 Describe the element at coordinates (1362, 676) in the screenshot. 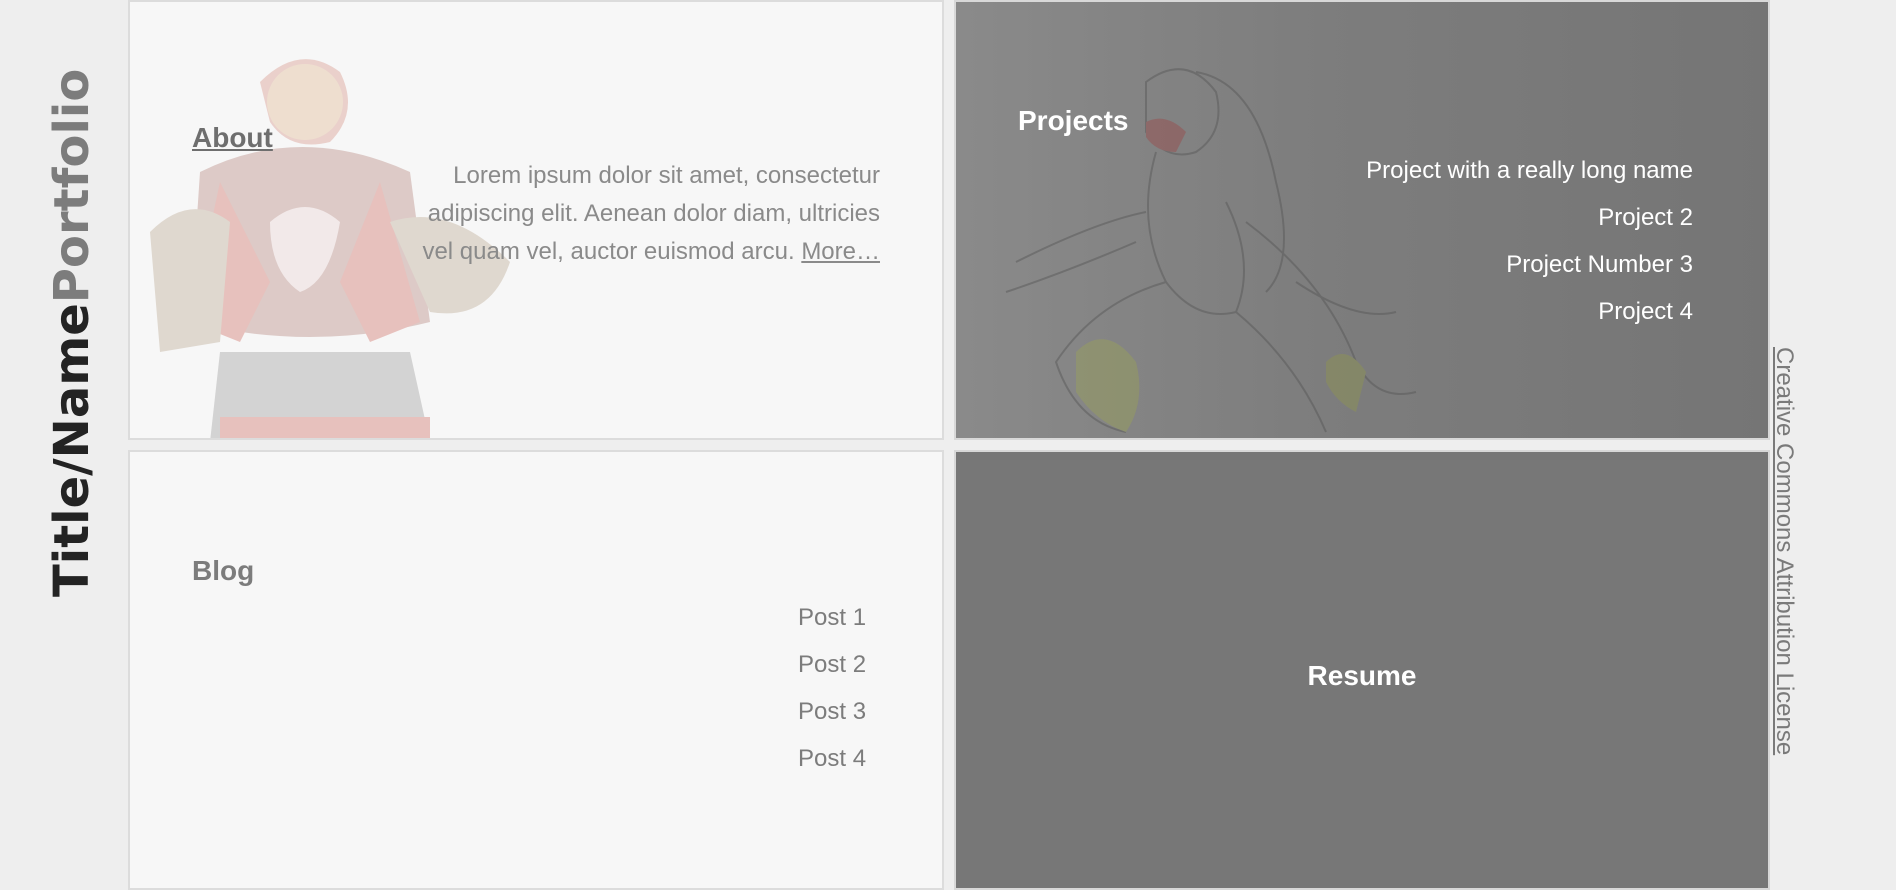

I see `resume-link: Resume` at that location.